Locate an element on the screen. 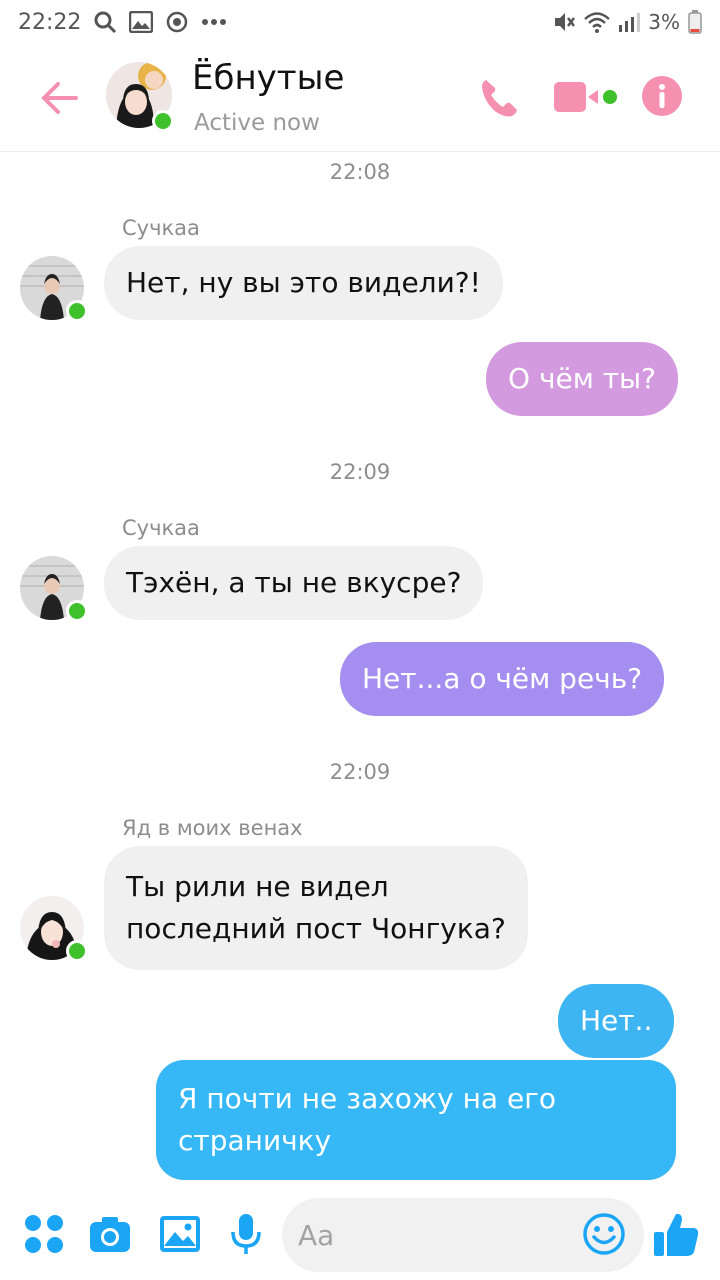 The width and height of the screenshot is (720, 1280). voice-message-button is located at coordinates (246, 1234).